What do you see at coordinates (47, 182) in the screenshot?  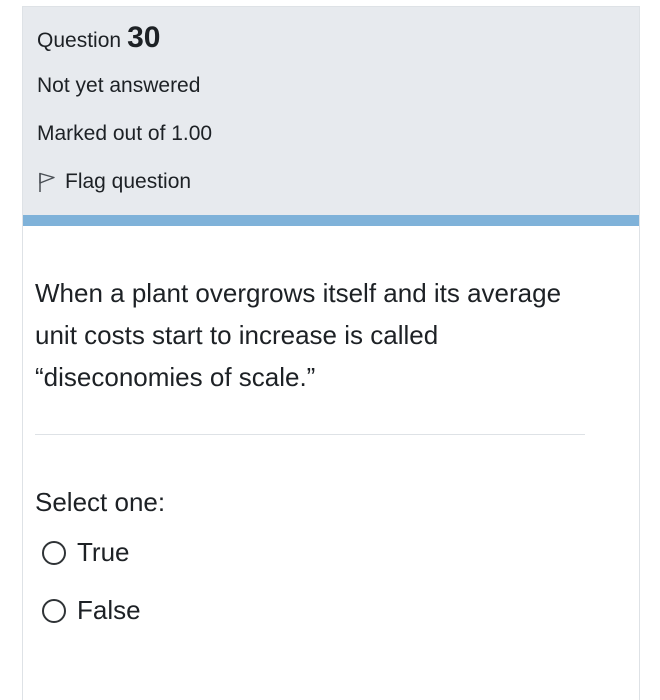 I see `flag-icon` at bounding box center [47, 182].